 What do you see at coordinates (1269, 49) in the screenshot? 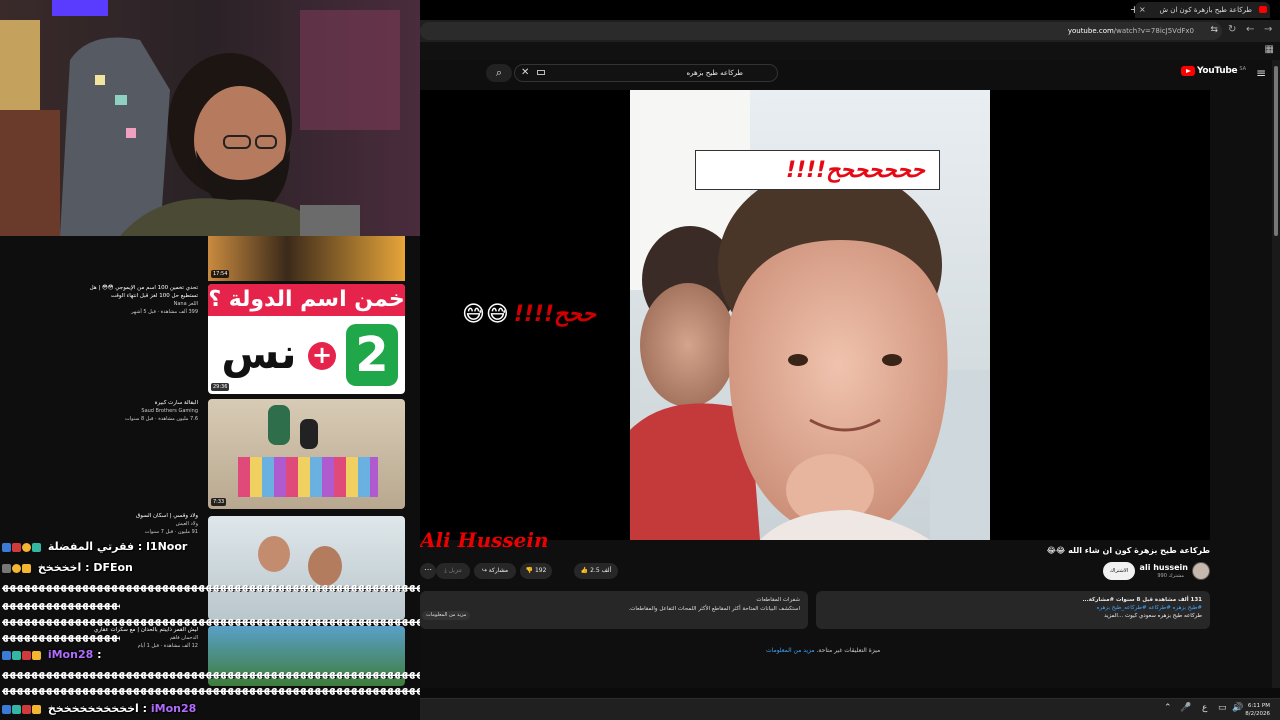
I see `extensions-icon: ▦` at bounding box center [1269, 49].